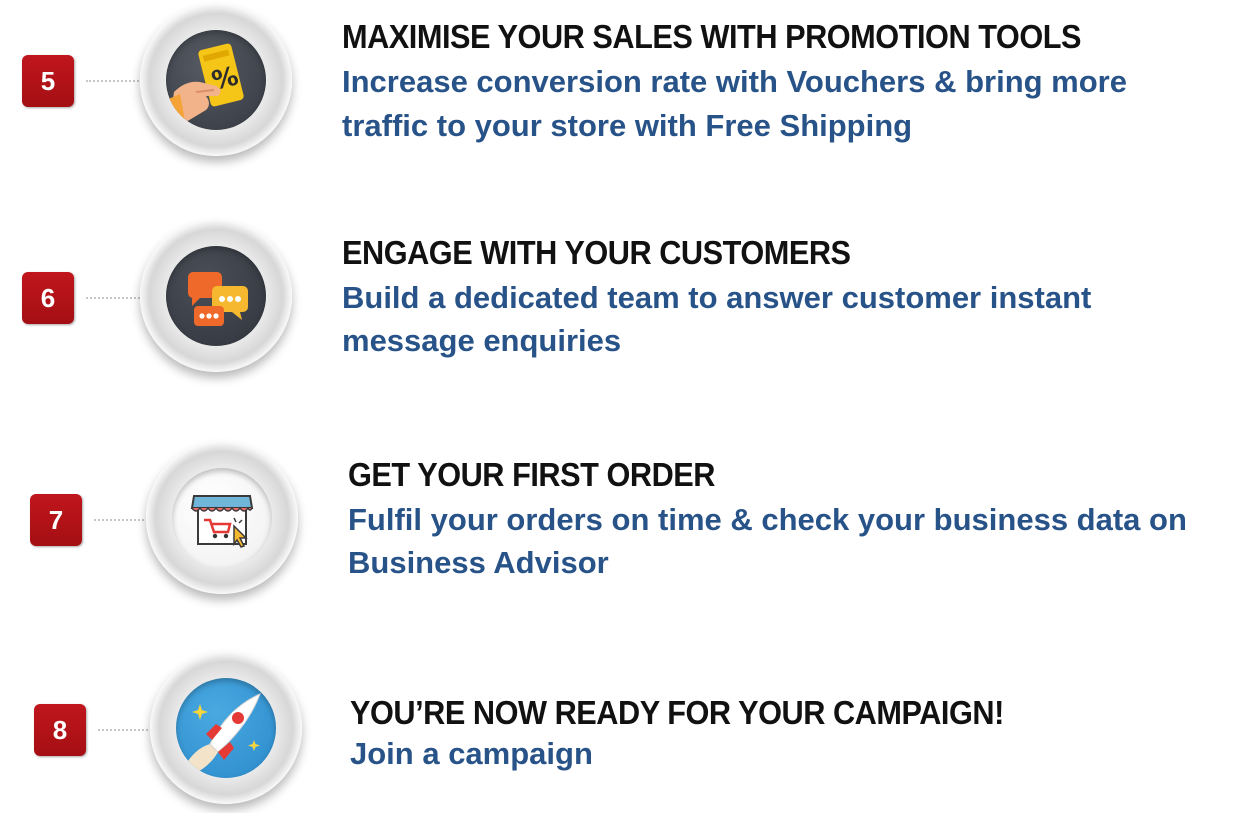  What do you see at coordinates (48, 298) in the screenshot?
I see `step-number-badge: 6` at bounding box center [48, 298].